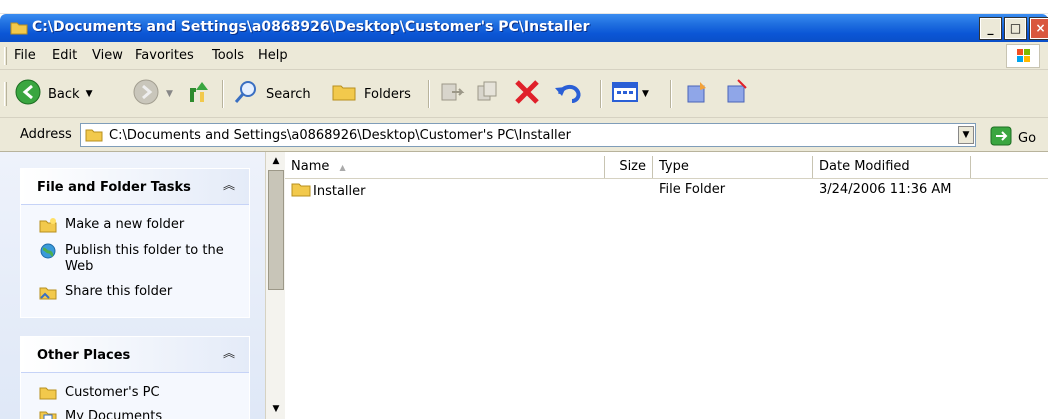 This screenshot has width=1048, height=419. I want to click on close-button: ×, so click(1038, 28).